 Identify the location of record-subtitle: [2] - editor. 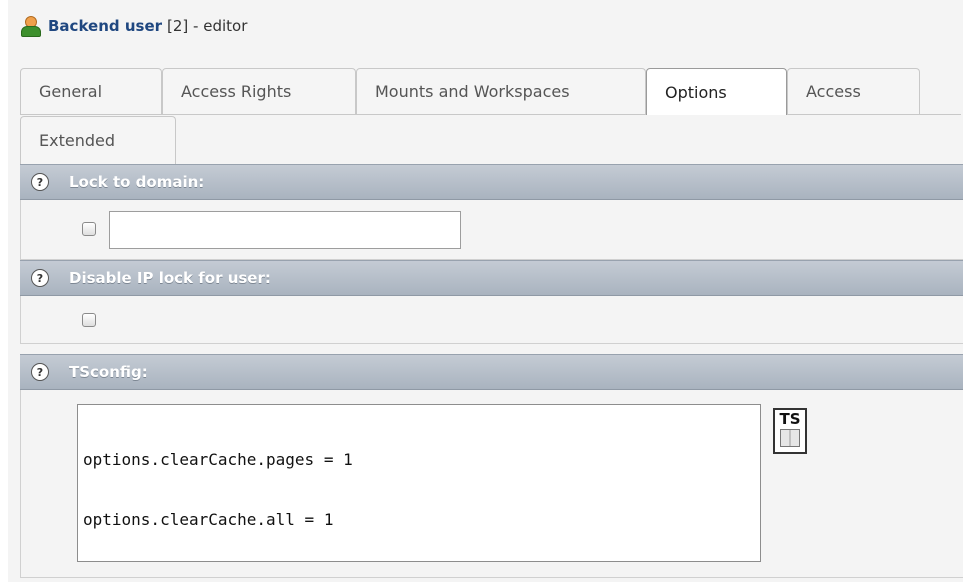
(207, 26).